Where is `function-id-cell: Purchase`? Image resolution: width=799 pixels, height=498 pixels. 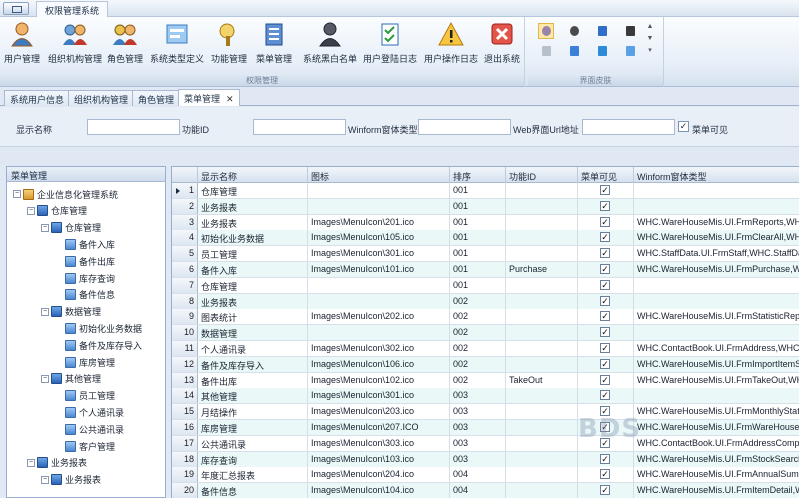
function-id-cell: Purchase is located at coordinates (542, 269).